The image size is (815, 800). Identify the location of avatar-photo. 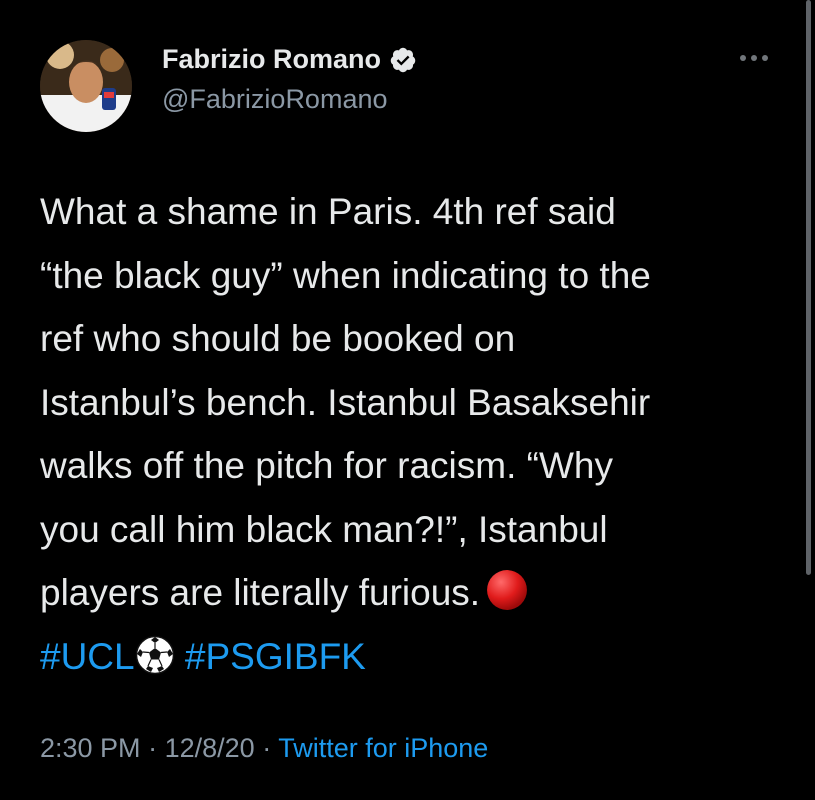
(86, 86).